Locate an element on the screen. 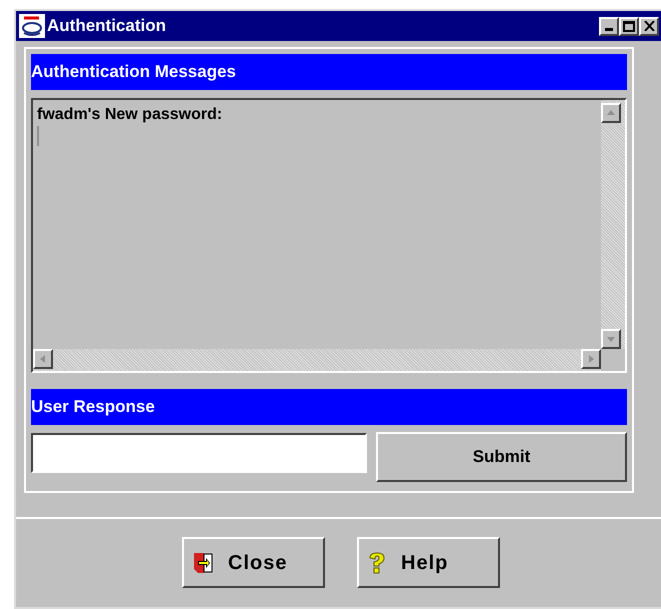 This screenshot has width=661, height=609. section-header: User Response is located at coordinates (329, 407).